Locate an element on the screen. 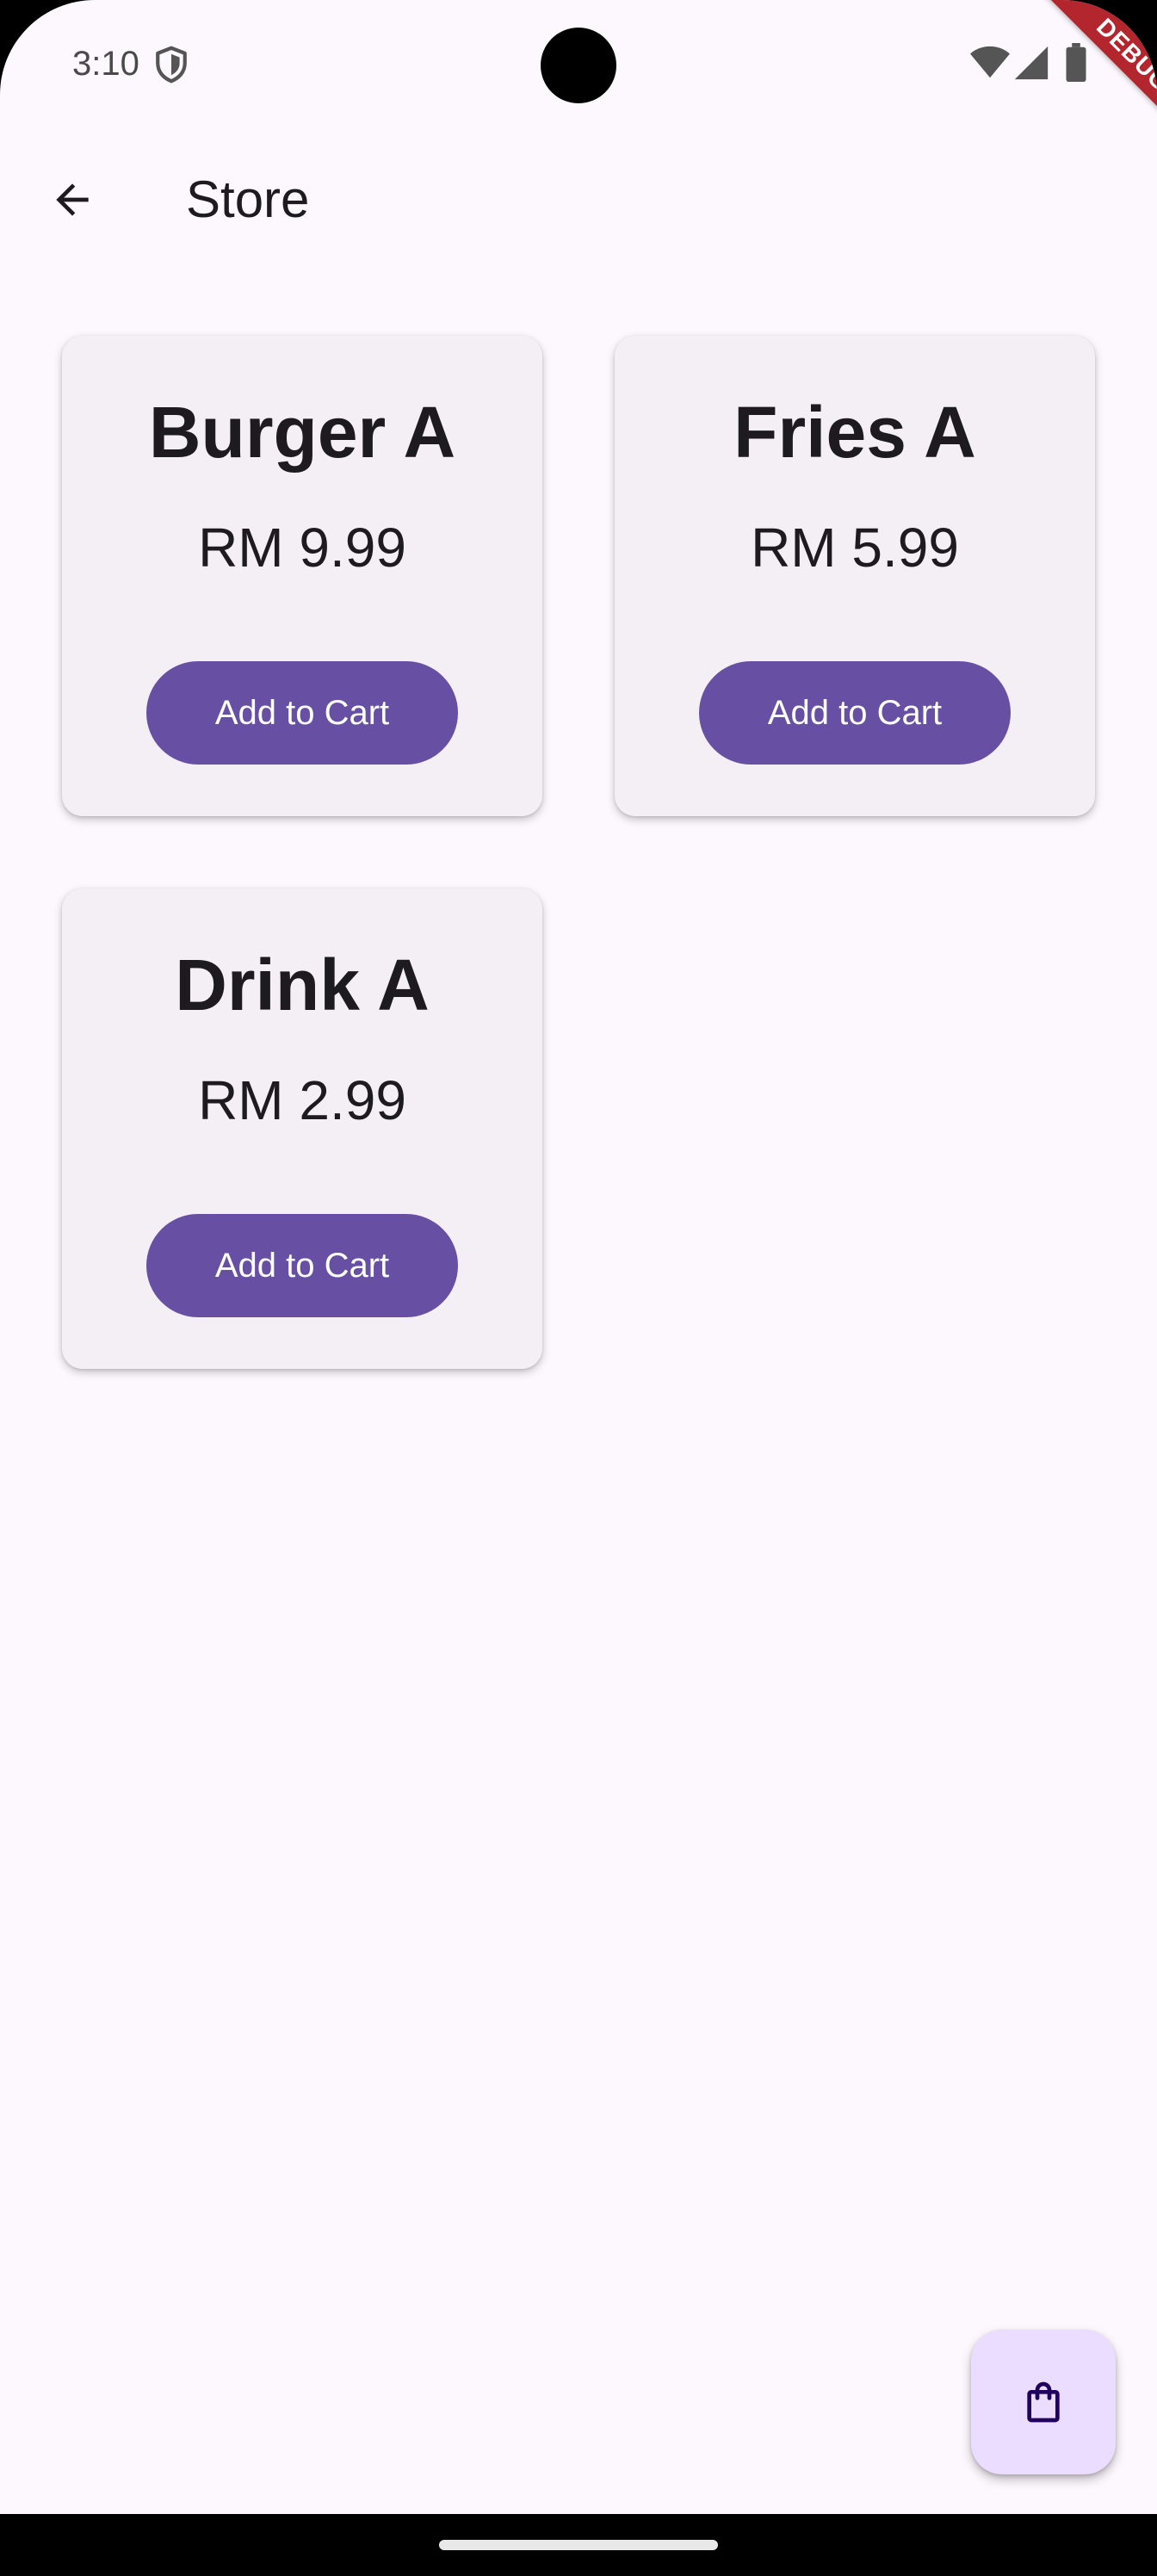 The image size is (1157, 2576). shield-icon is located at coordinates (171, 65).